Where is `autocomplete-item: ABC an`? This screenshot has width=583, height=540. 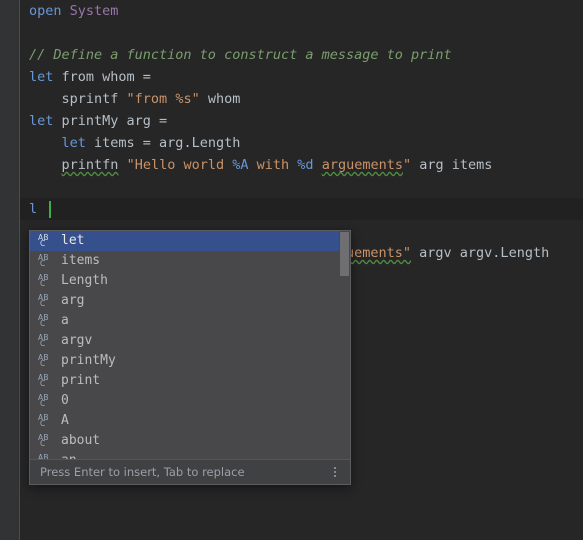 autocomplete-item: ABC an is located at coordinates (190, 455).